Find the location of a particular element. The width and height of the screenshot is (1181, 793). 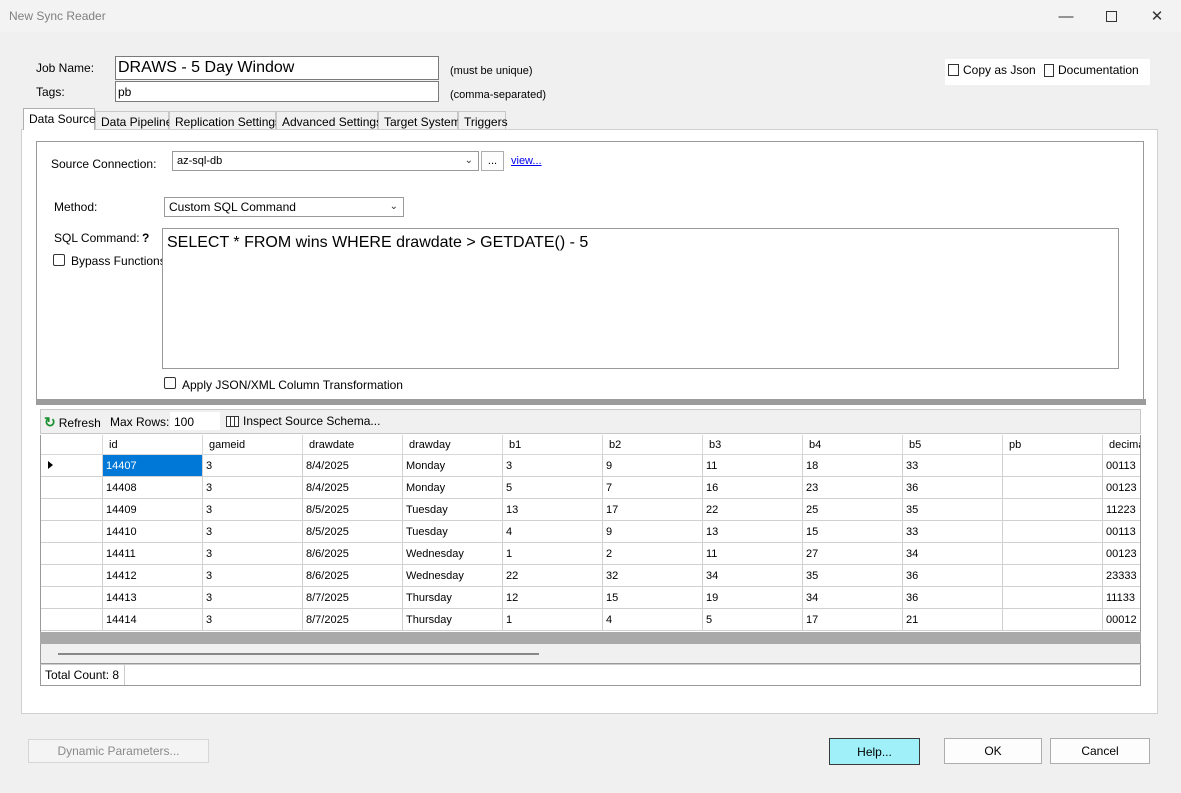

table-cell: 13 is located at coordinates (553, 510).